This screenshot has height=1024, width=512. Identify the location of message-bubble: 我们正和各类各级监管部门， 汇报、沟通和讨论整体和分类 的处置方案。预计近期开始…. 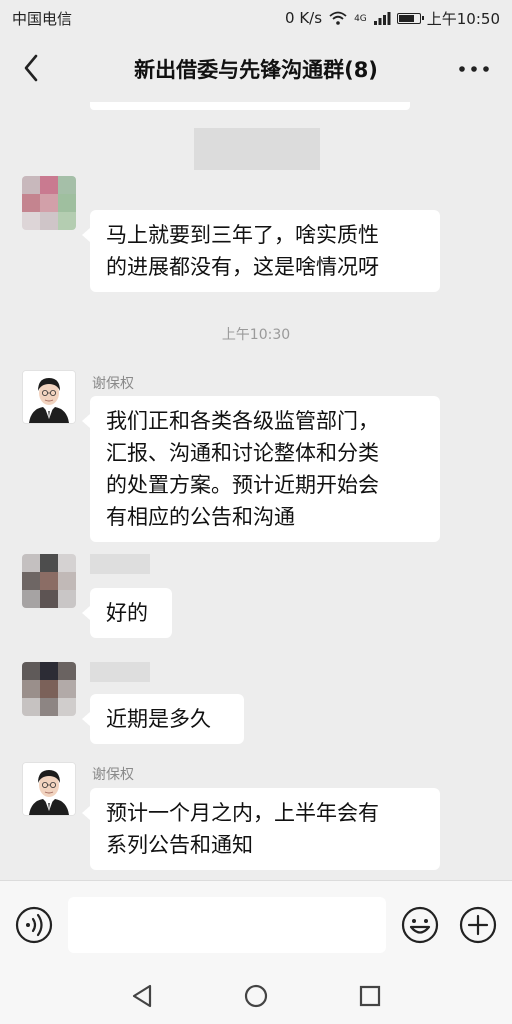
(261, 469).